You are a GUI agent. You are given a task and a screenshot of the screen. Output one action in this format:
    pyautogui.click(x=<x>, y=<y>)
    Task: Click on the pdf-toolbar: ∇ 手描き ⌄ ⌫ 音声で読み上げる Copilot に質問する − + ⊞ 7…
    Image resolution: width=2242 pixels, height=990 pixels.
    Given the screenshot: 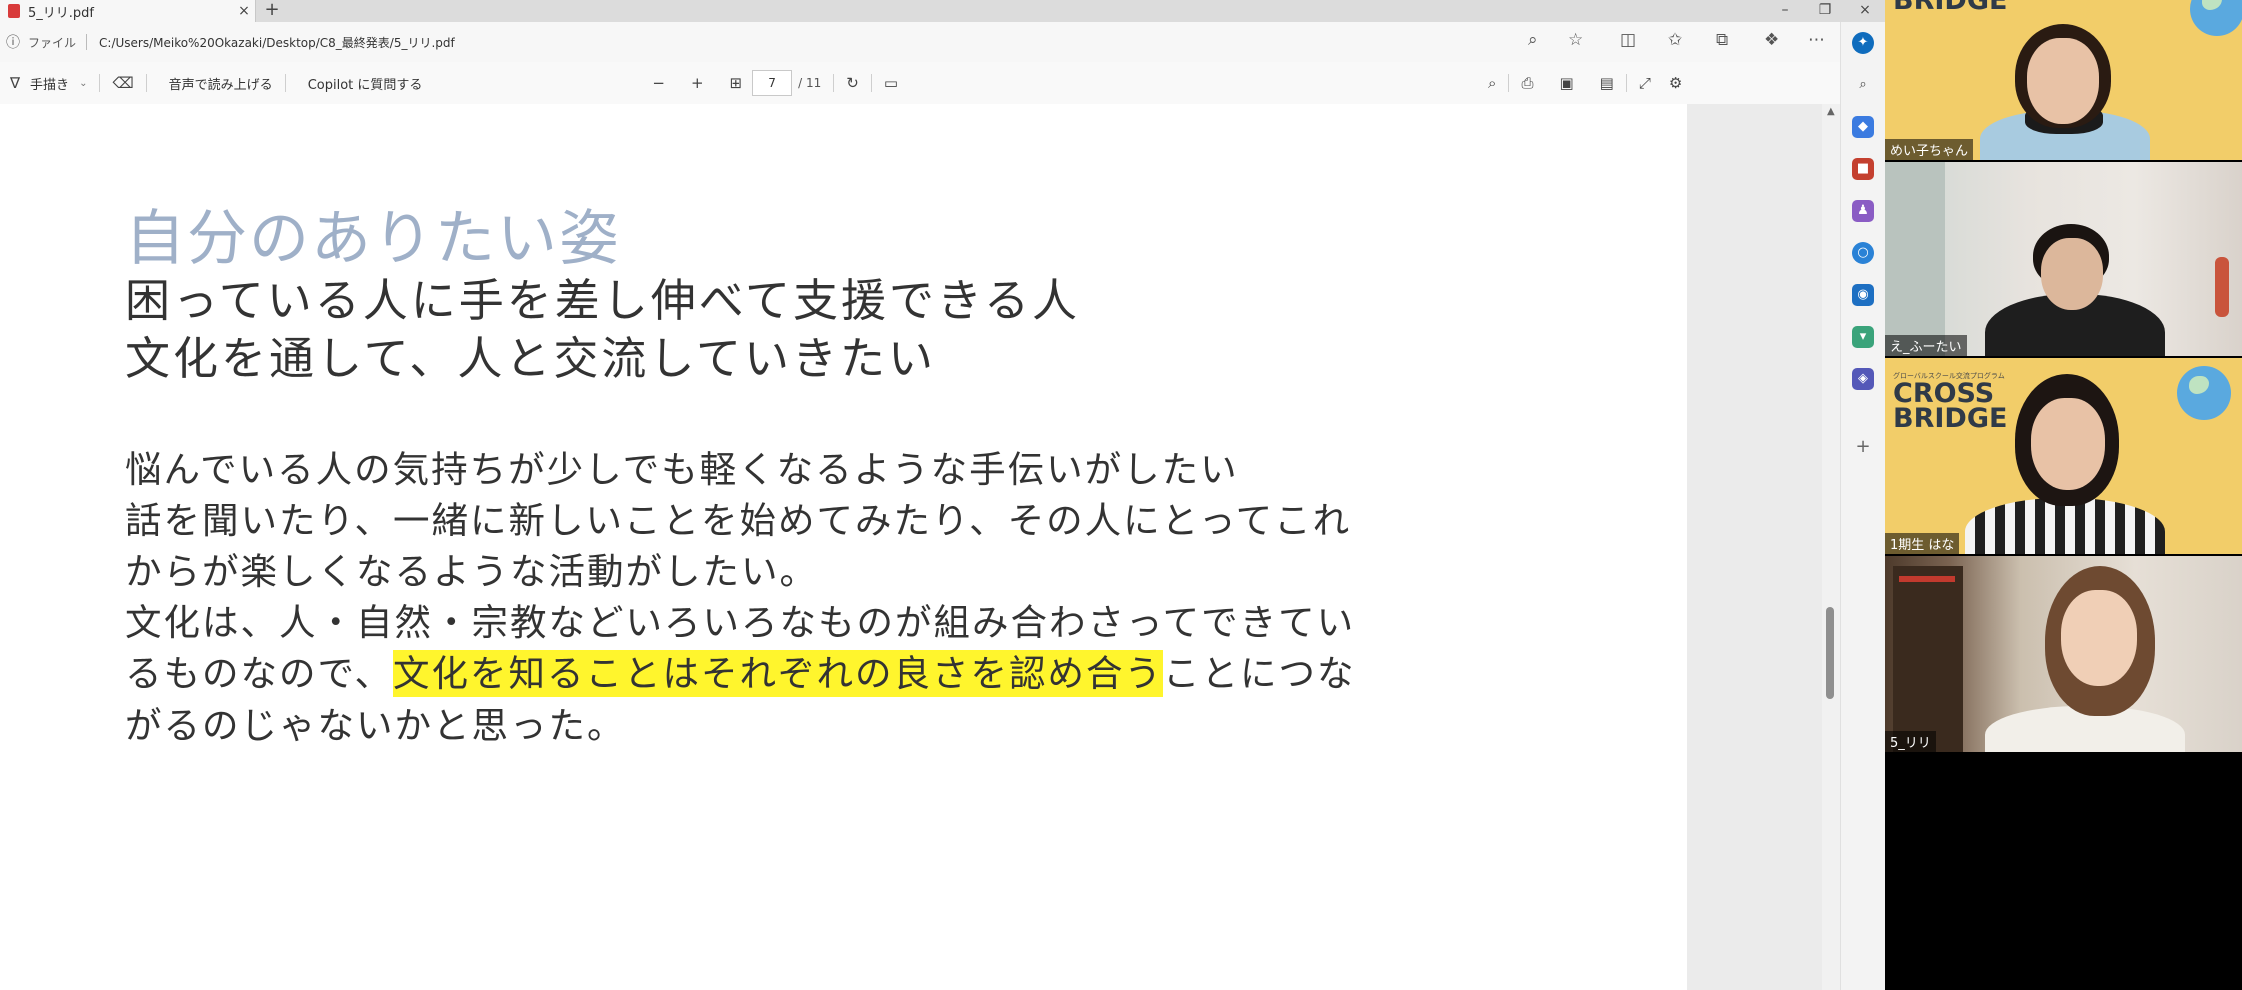 What is the action you would take?
    pyautogui.click(x=920, y=83)
    